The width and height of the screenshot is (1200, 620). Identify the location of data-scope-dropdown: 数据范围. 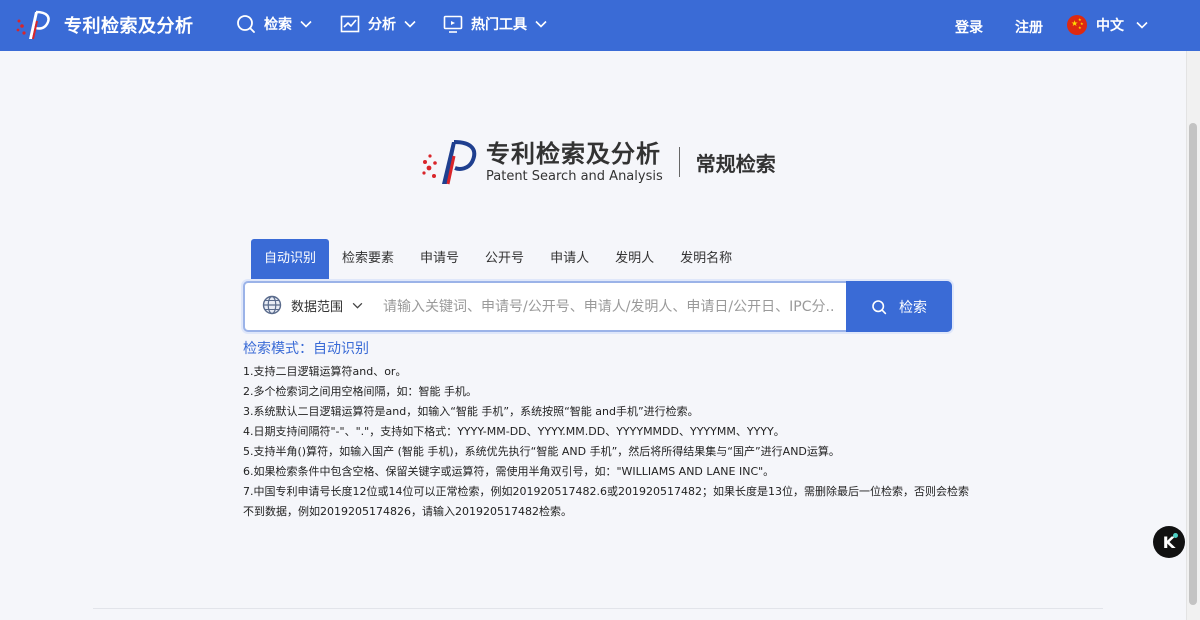
(312, 305).